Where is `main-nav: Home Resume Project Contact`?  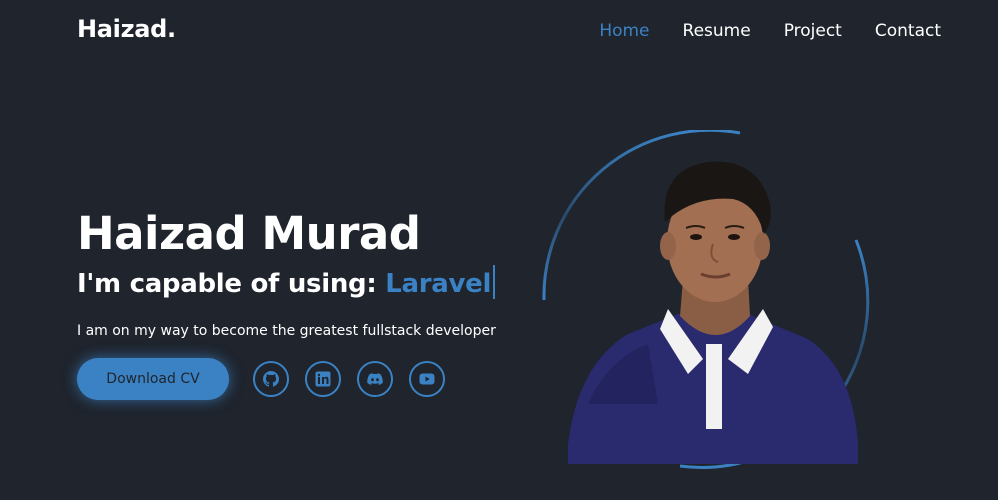
main-nav: Home Resume Project Contact is located at coordinates (753, 31).